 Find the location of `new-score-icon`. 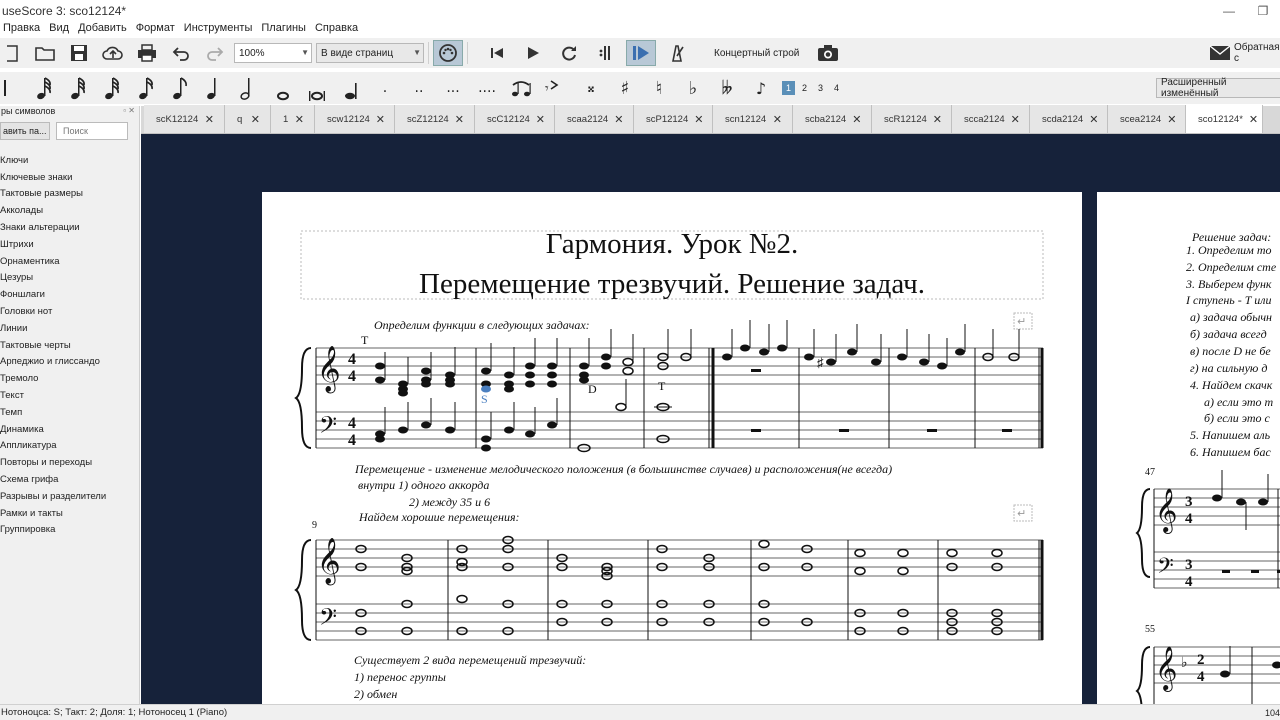

new-score-icon is located at coordinates (13, 53).